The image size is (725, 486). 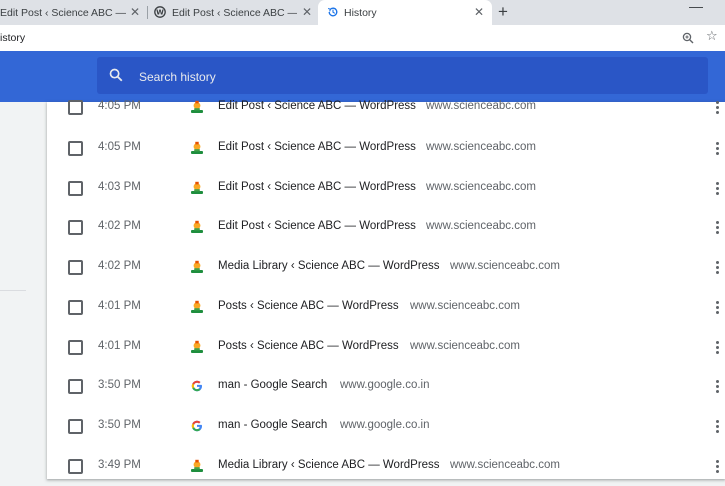 I want to click on tab-edit-post-1: Edit Post ‹ Science ABC — WordPress ✕, so click(x=71, y=12).